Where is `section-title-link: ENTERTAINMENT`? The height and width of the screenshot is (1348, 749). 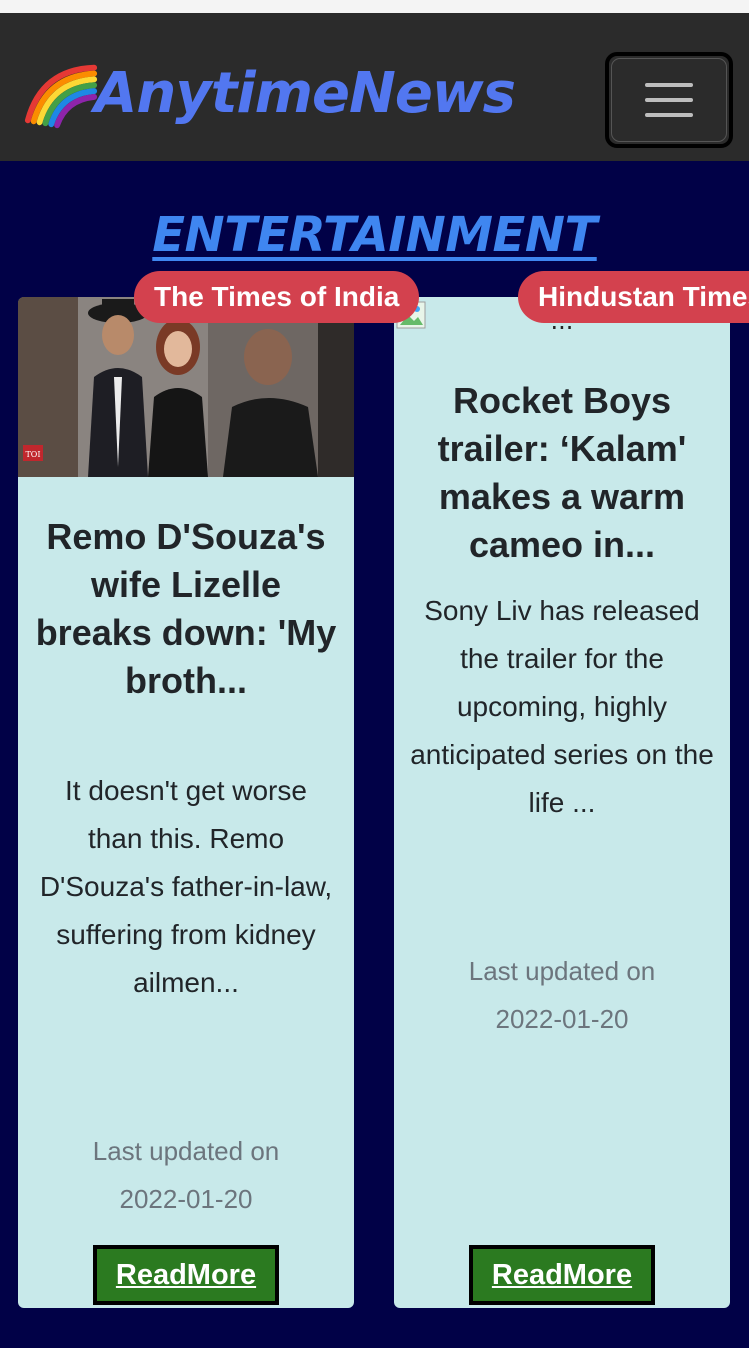 section-title-link: ENTERTAINMENT is located at coordinates (374, 235).